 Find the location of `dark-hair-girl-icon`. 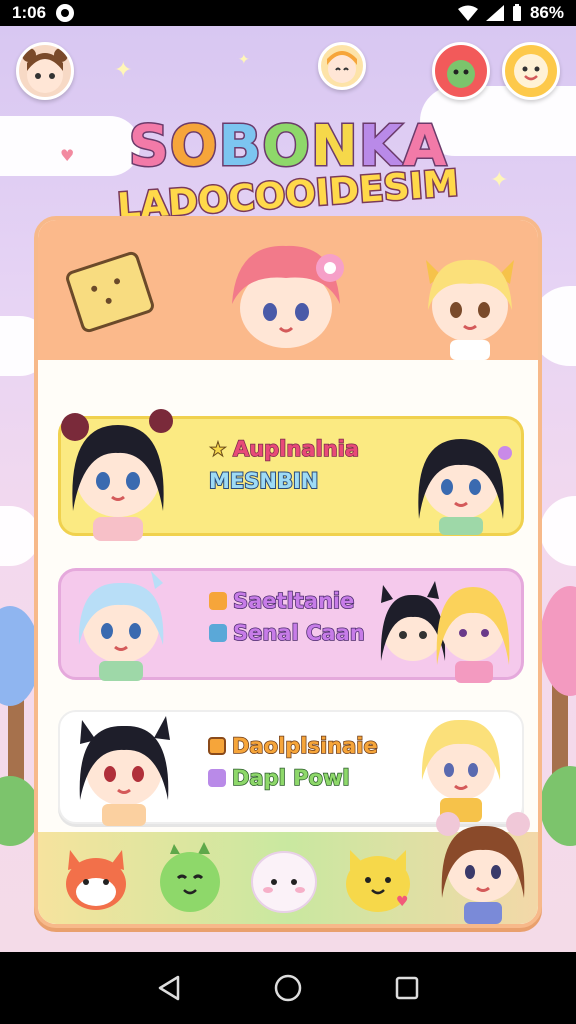

dark-hair-girl-icon is located at coordinates (465, 487).